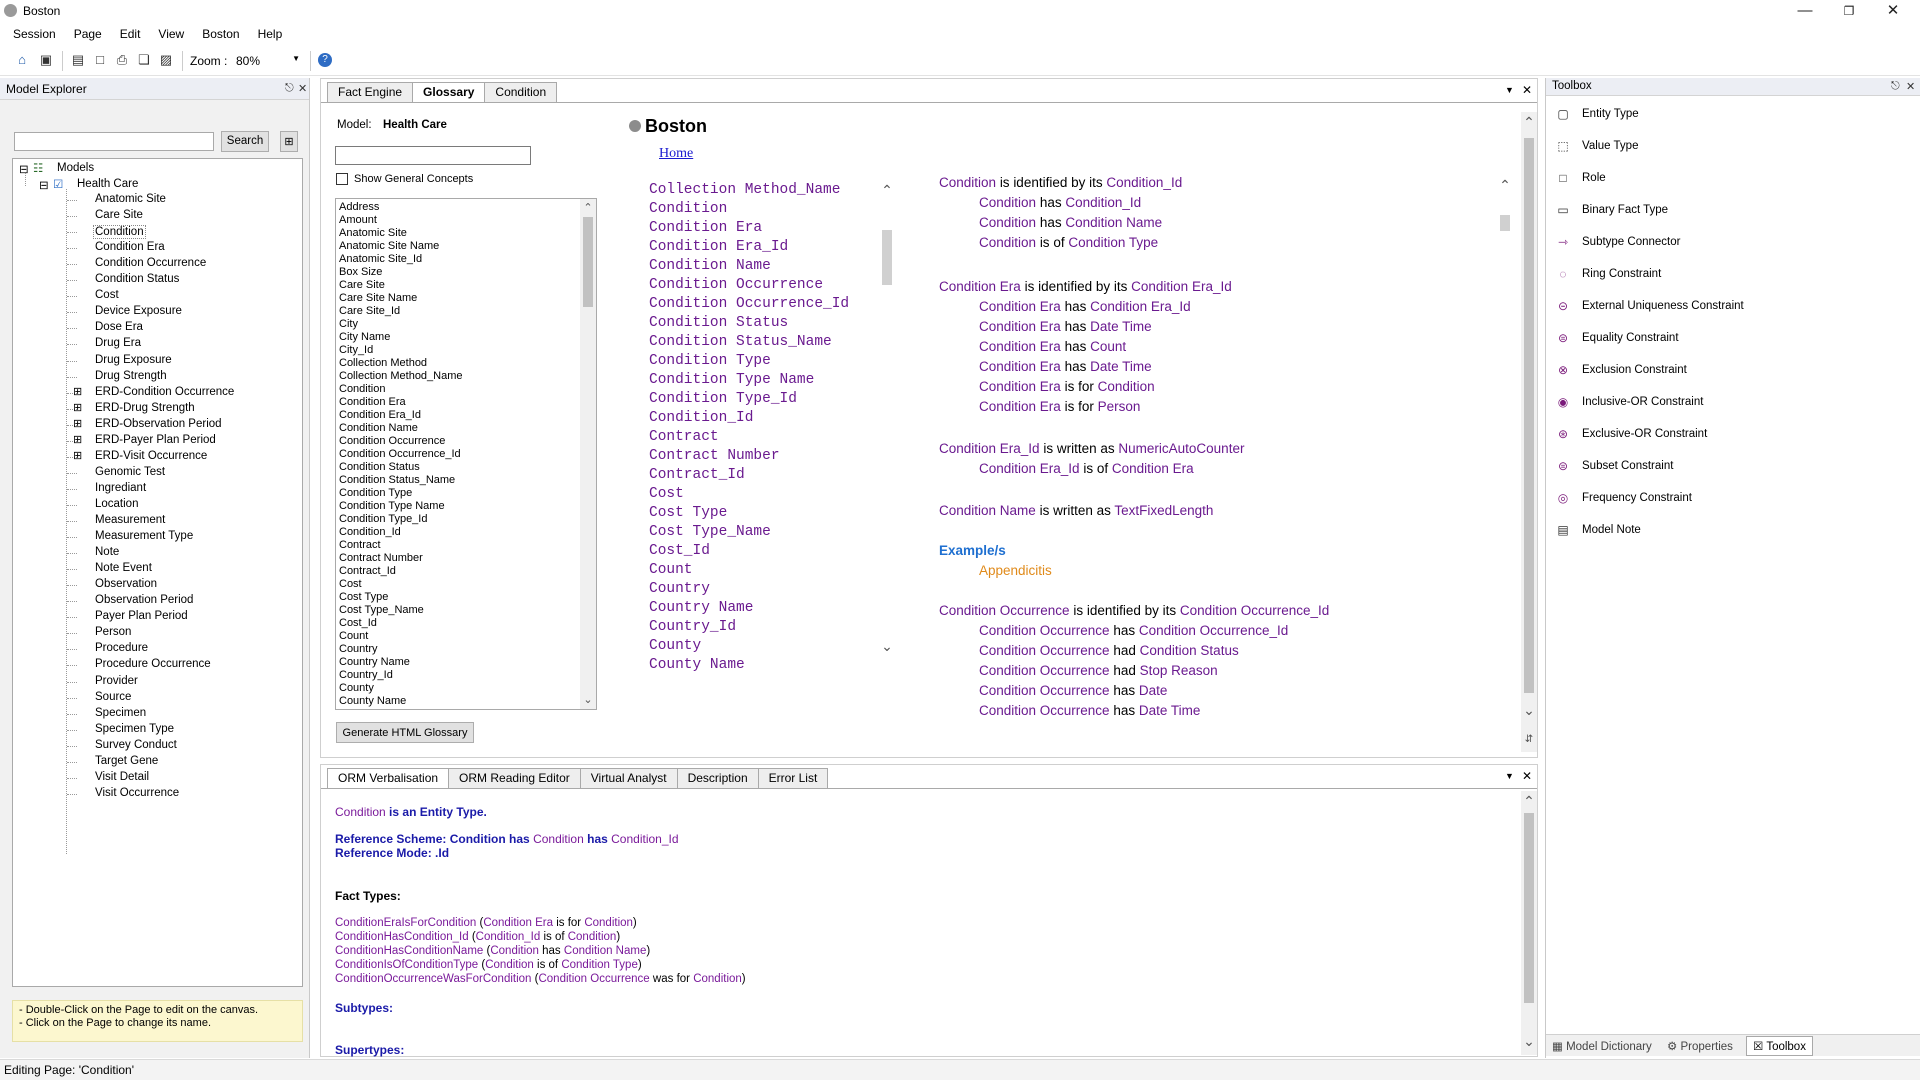  Describe the element at coordinates (628, 778) in the screenshot. I see `tab-virtual-analyst: Virtual Analyst` at that location.